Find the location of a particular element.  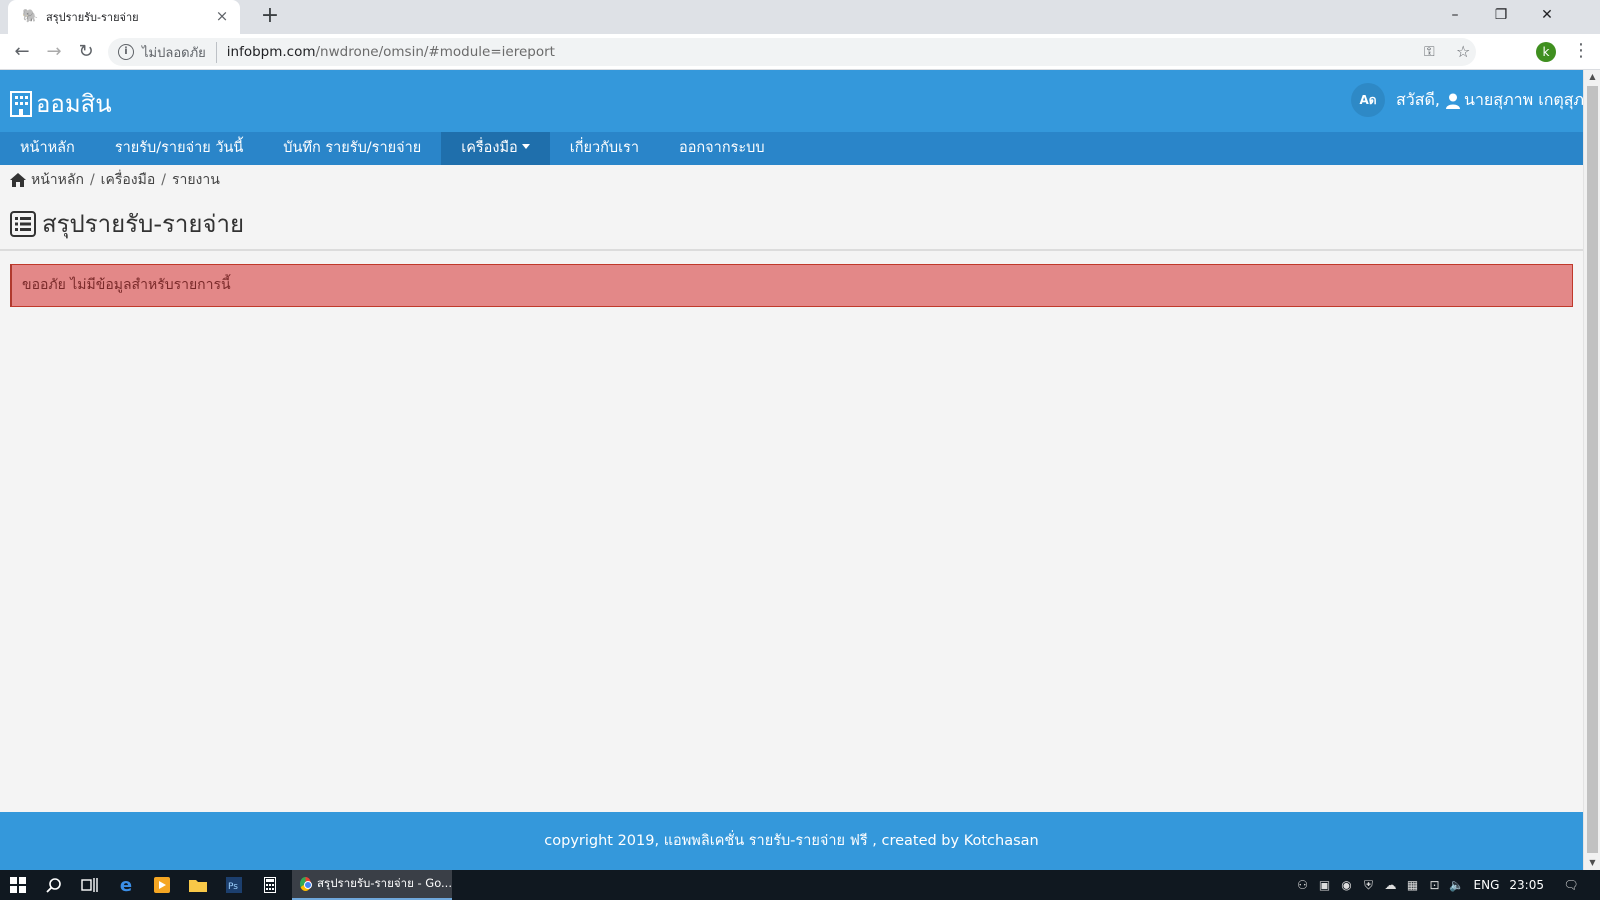

title-divider is located at coordinates (791, 250).